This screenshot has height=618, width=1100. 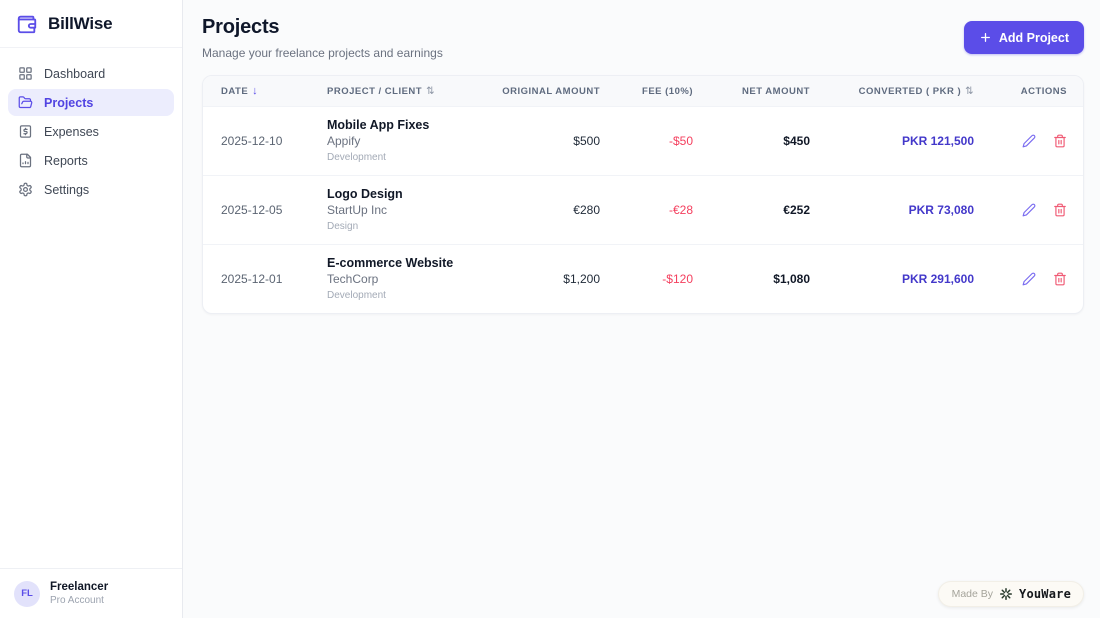 I want to click on youware-logo-icon, so click(x=1006, y=594).